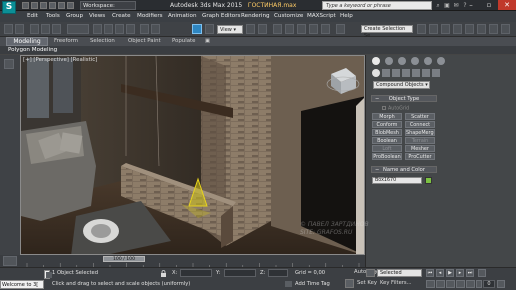 This screenshot has width=516, height=290. What do you see at coordinates (470, 273) in the screenshot?
I see `go-to-end-button: ⏭` at bounding box center [470, 273].